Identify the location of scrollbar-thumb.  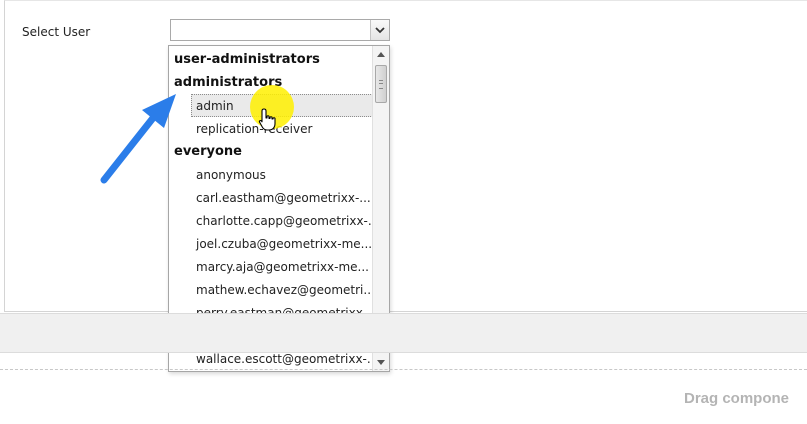
(381, 84).